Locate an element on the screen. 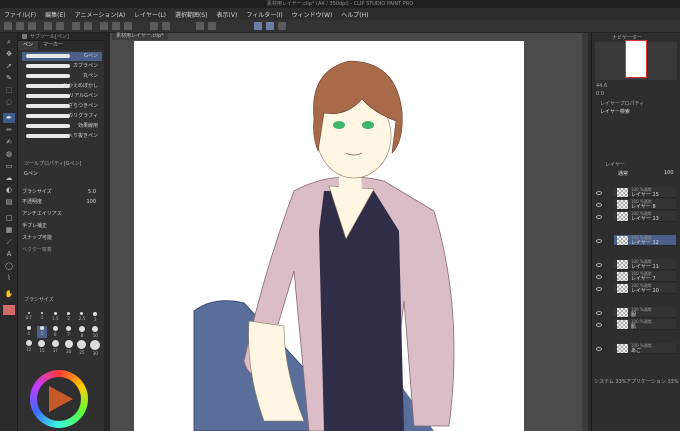 The height and width of the screenshot is (431, 680). undo-icon is located at coordinates (48, 26).